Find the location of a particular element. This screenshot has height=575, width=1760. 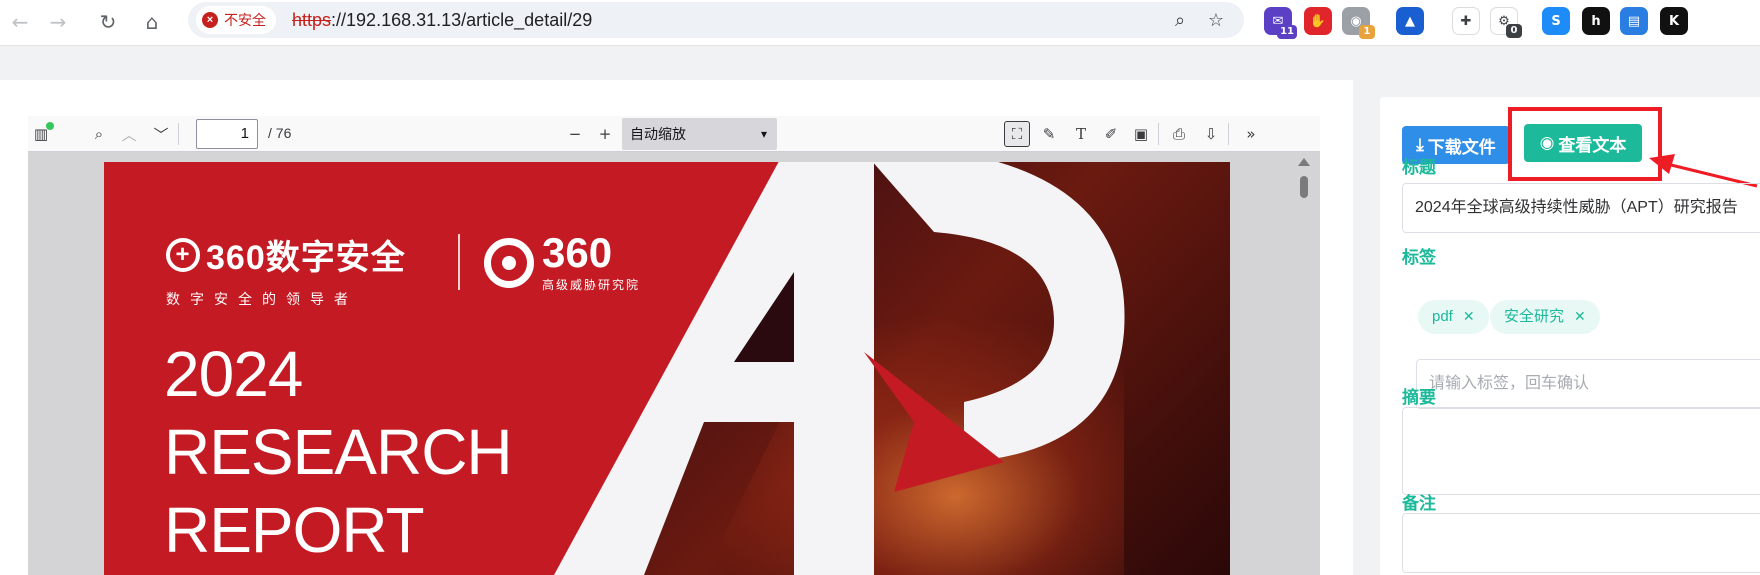

extension-doc-icon: ▤ is located at coordinates (1634, 21).